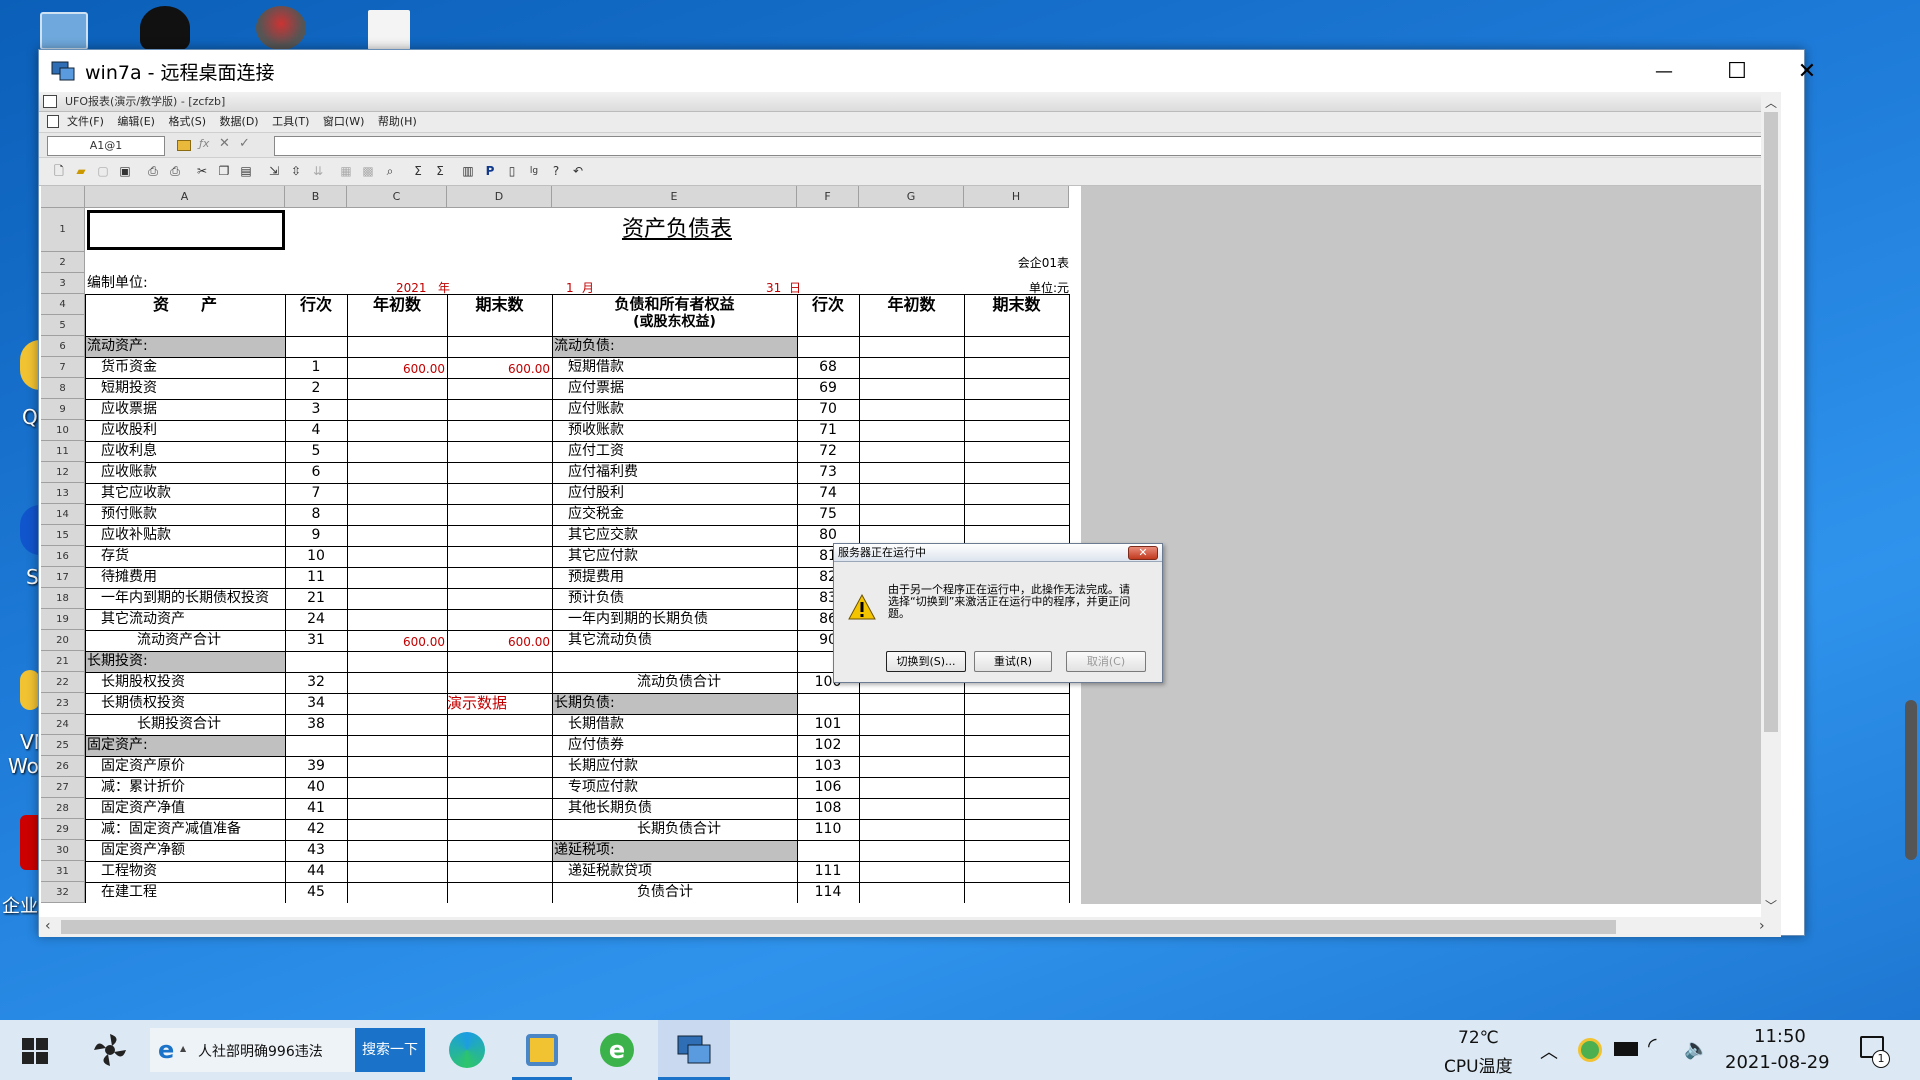  Describe the element at coordinates (1143, 553) in the screenshot. I see `dialog-close-button: ✕` at that location.